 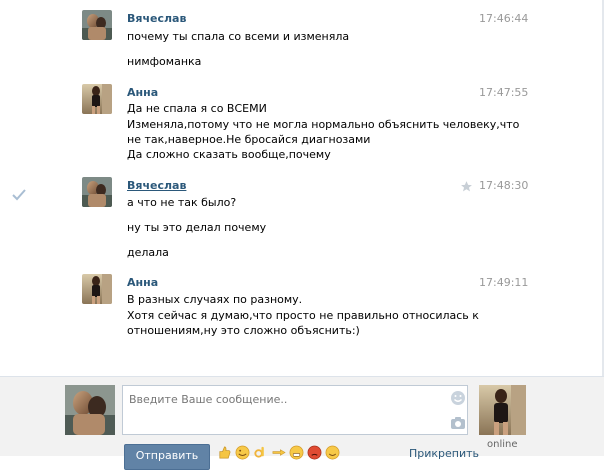 What do you see at coordinates (148, 252) in the screenshot?
I see `message-text: делала` at bounding box center [148, 252].